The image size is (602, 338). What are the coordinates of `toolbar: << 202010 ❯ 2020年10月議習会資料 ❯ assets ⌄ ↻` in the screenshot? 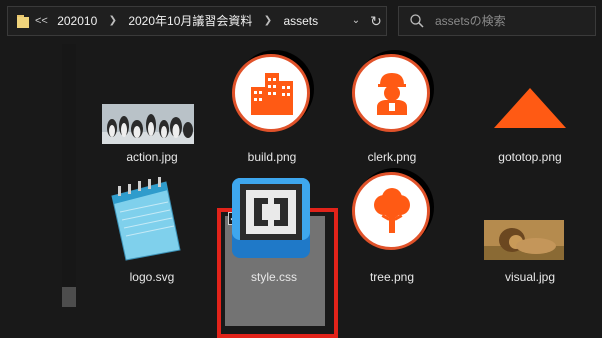 It's located at (301, 22).